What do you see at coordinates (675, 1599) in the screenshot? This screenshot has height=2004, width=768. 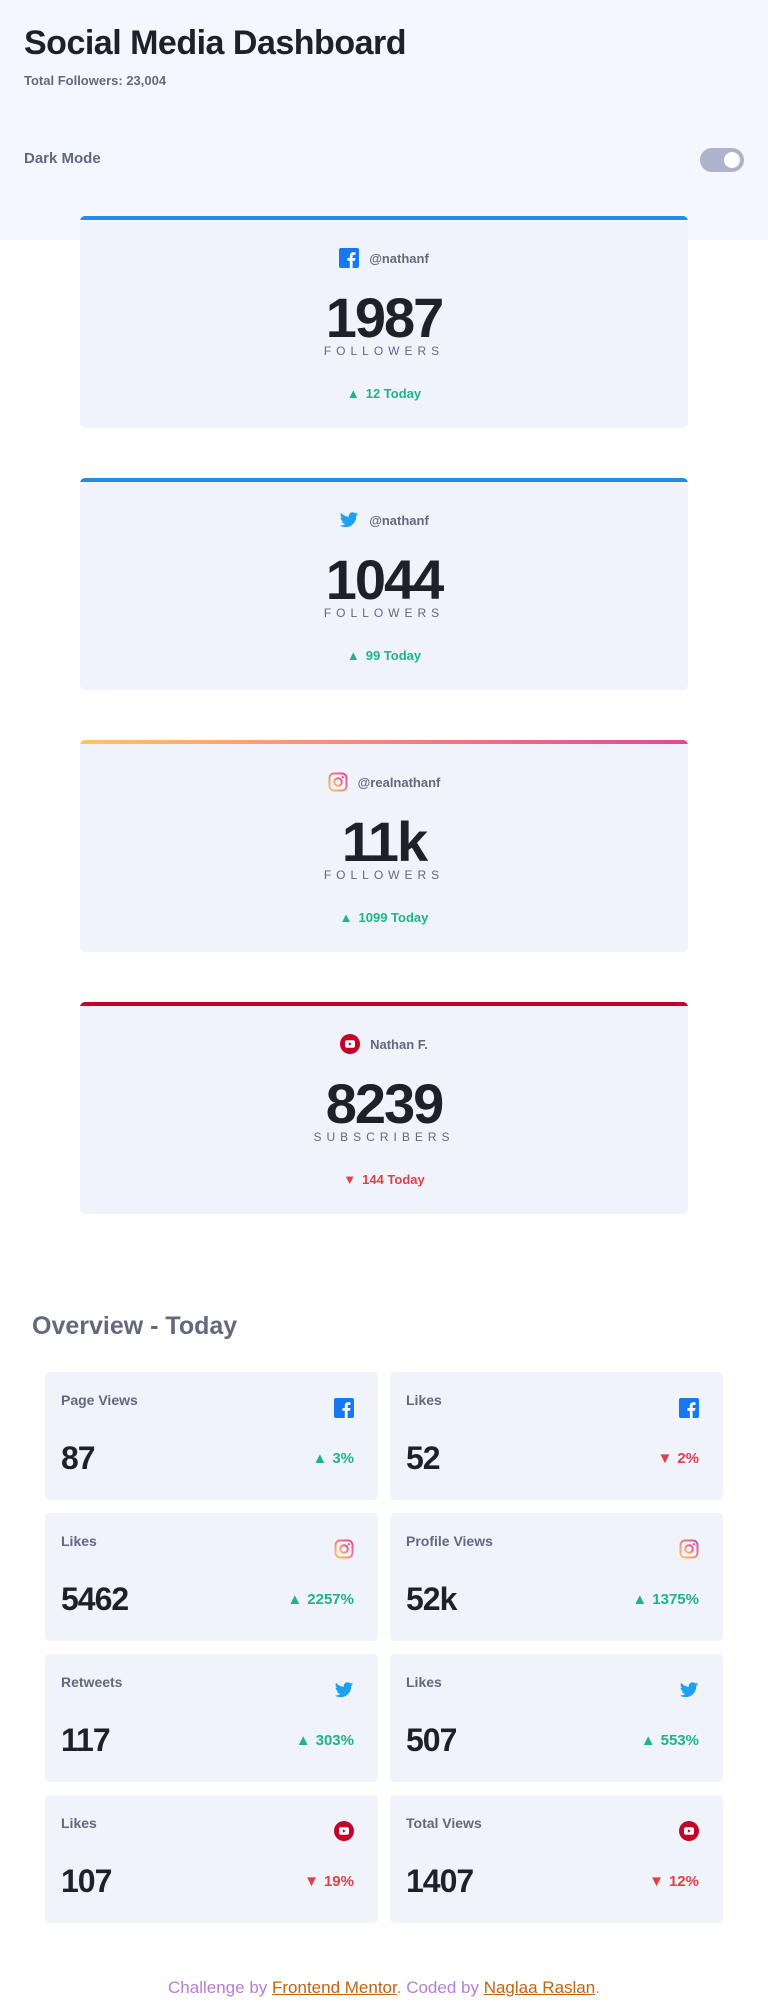 I see `percent-value: 1375%` at bounding box center [675, 1599].